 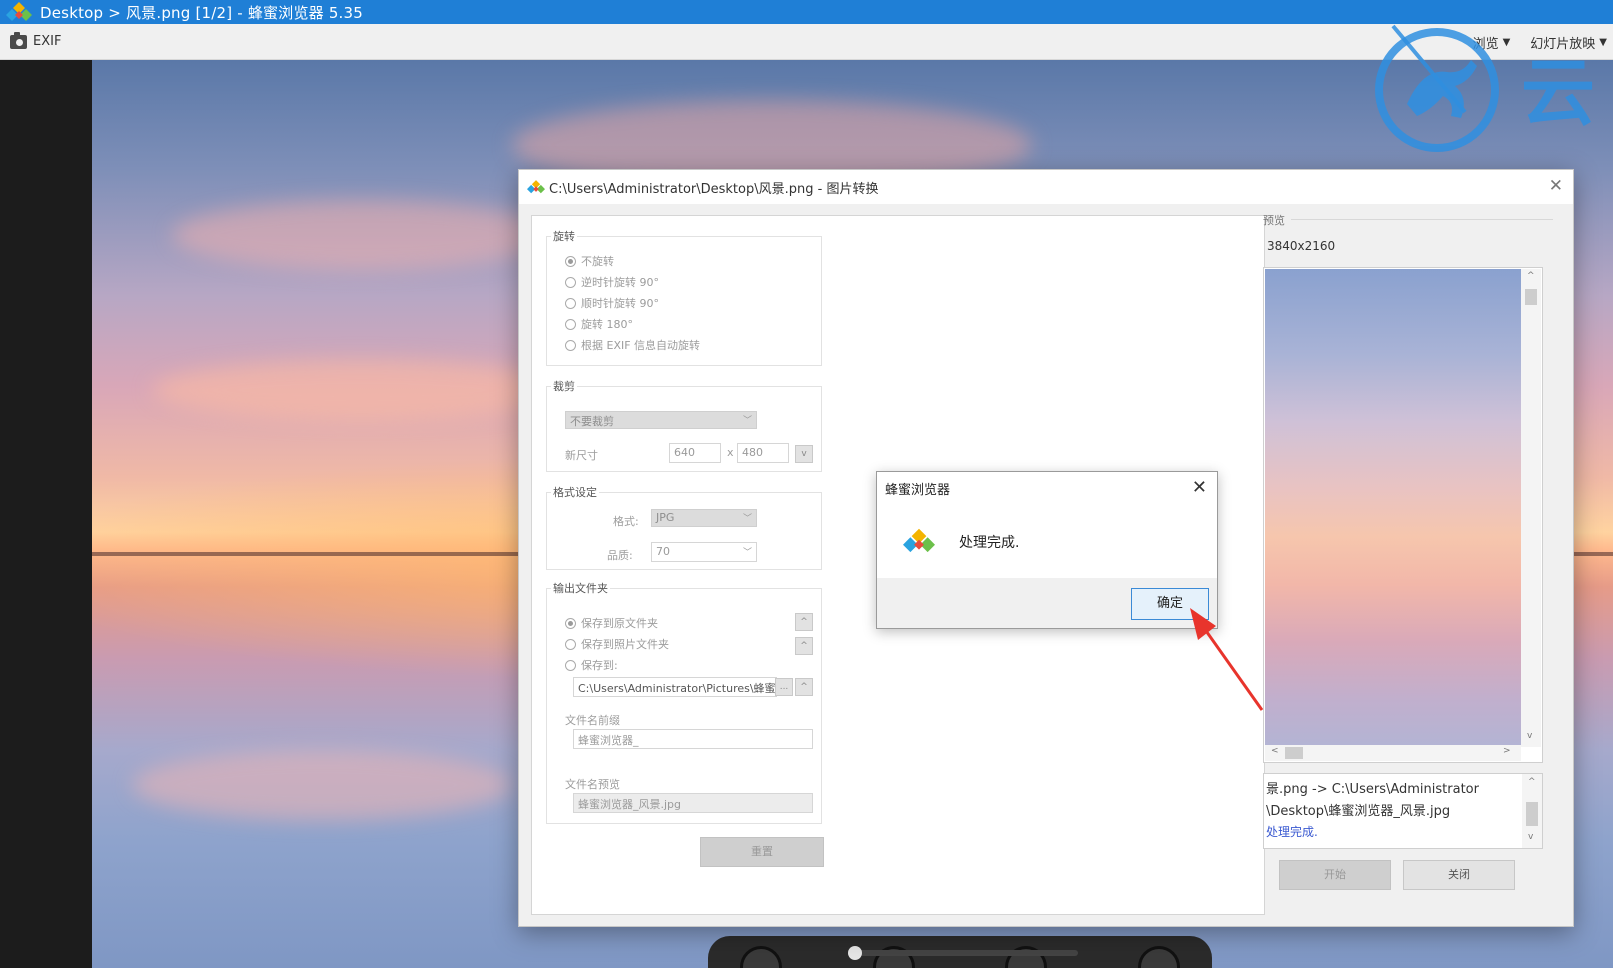 I want to click on browse-menu: 浏览 ▼, so click(x=1492, y=42).